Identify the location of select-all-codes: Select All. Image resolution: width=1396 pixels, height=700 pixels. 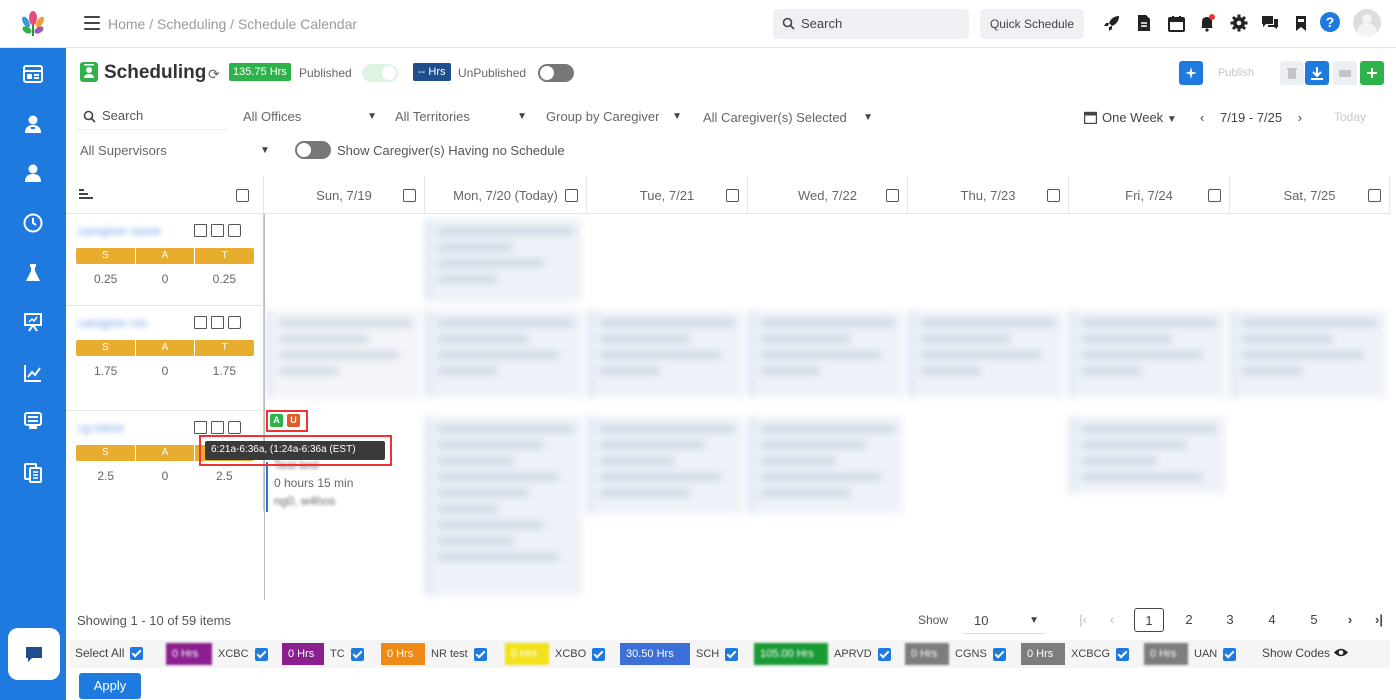
(109, 653).